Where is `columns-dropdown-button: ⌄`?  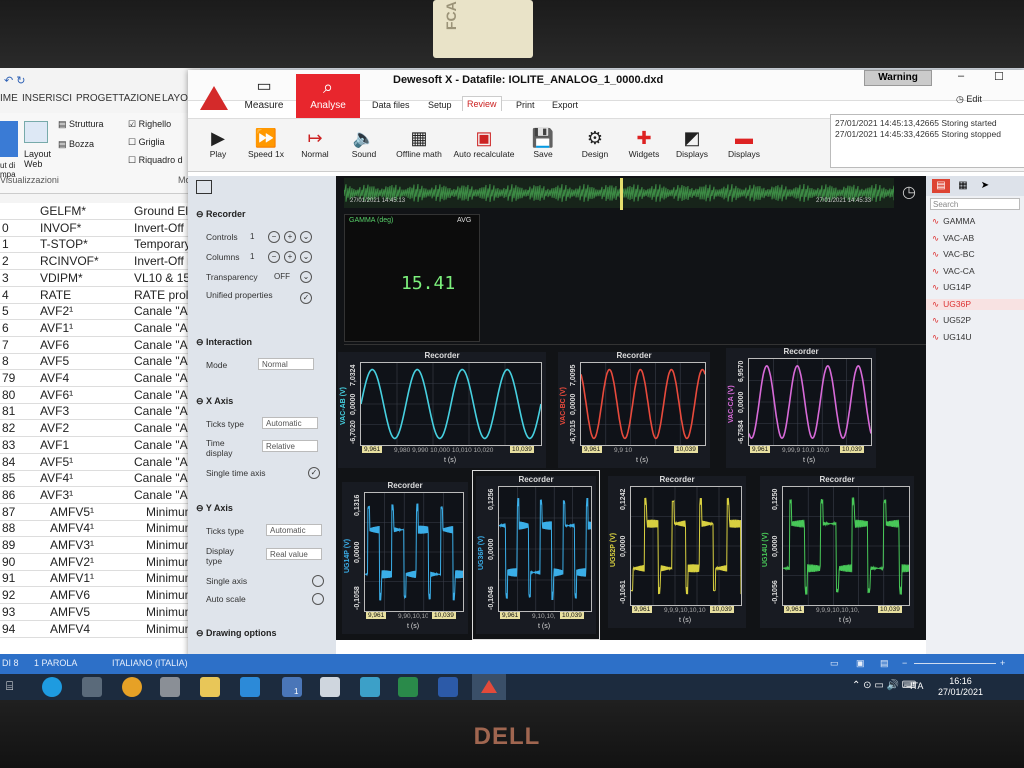 columns-dropdown-button: ⌄ is located at coordinates (306, 257).